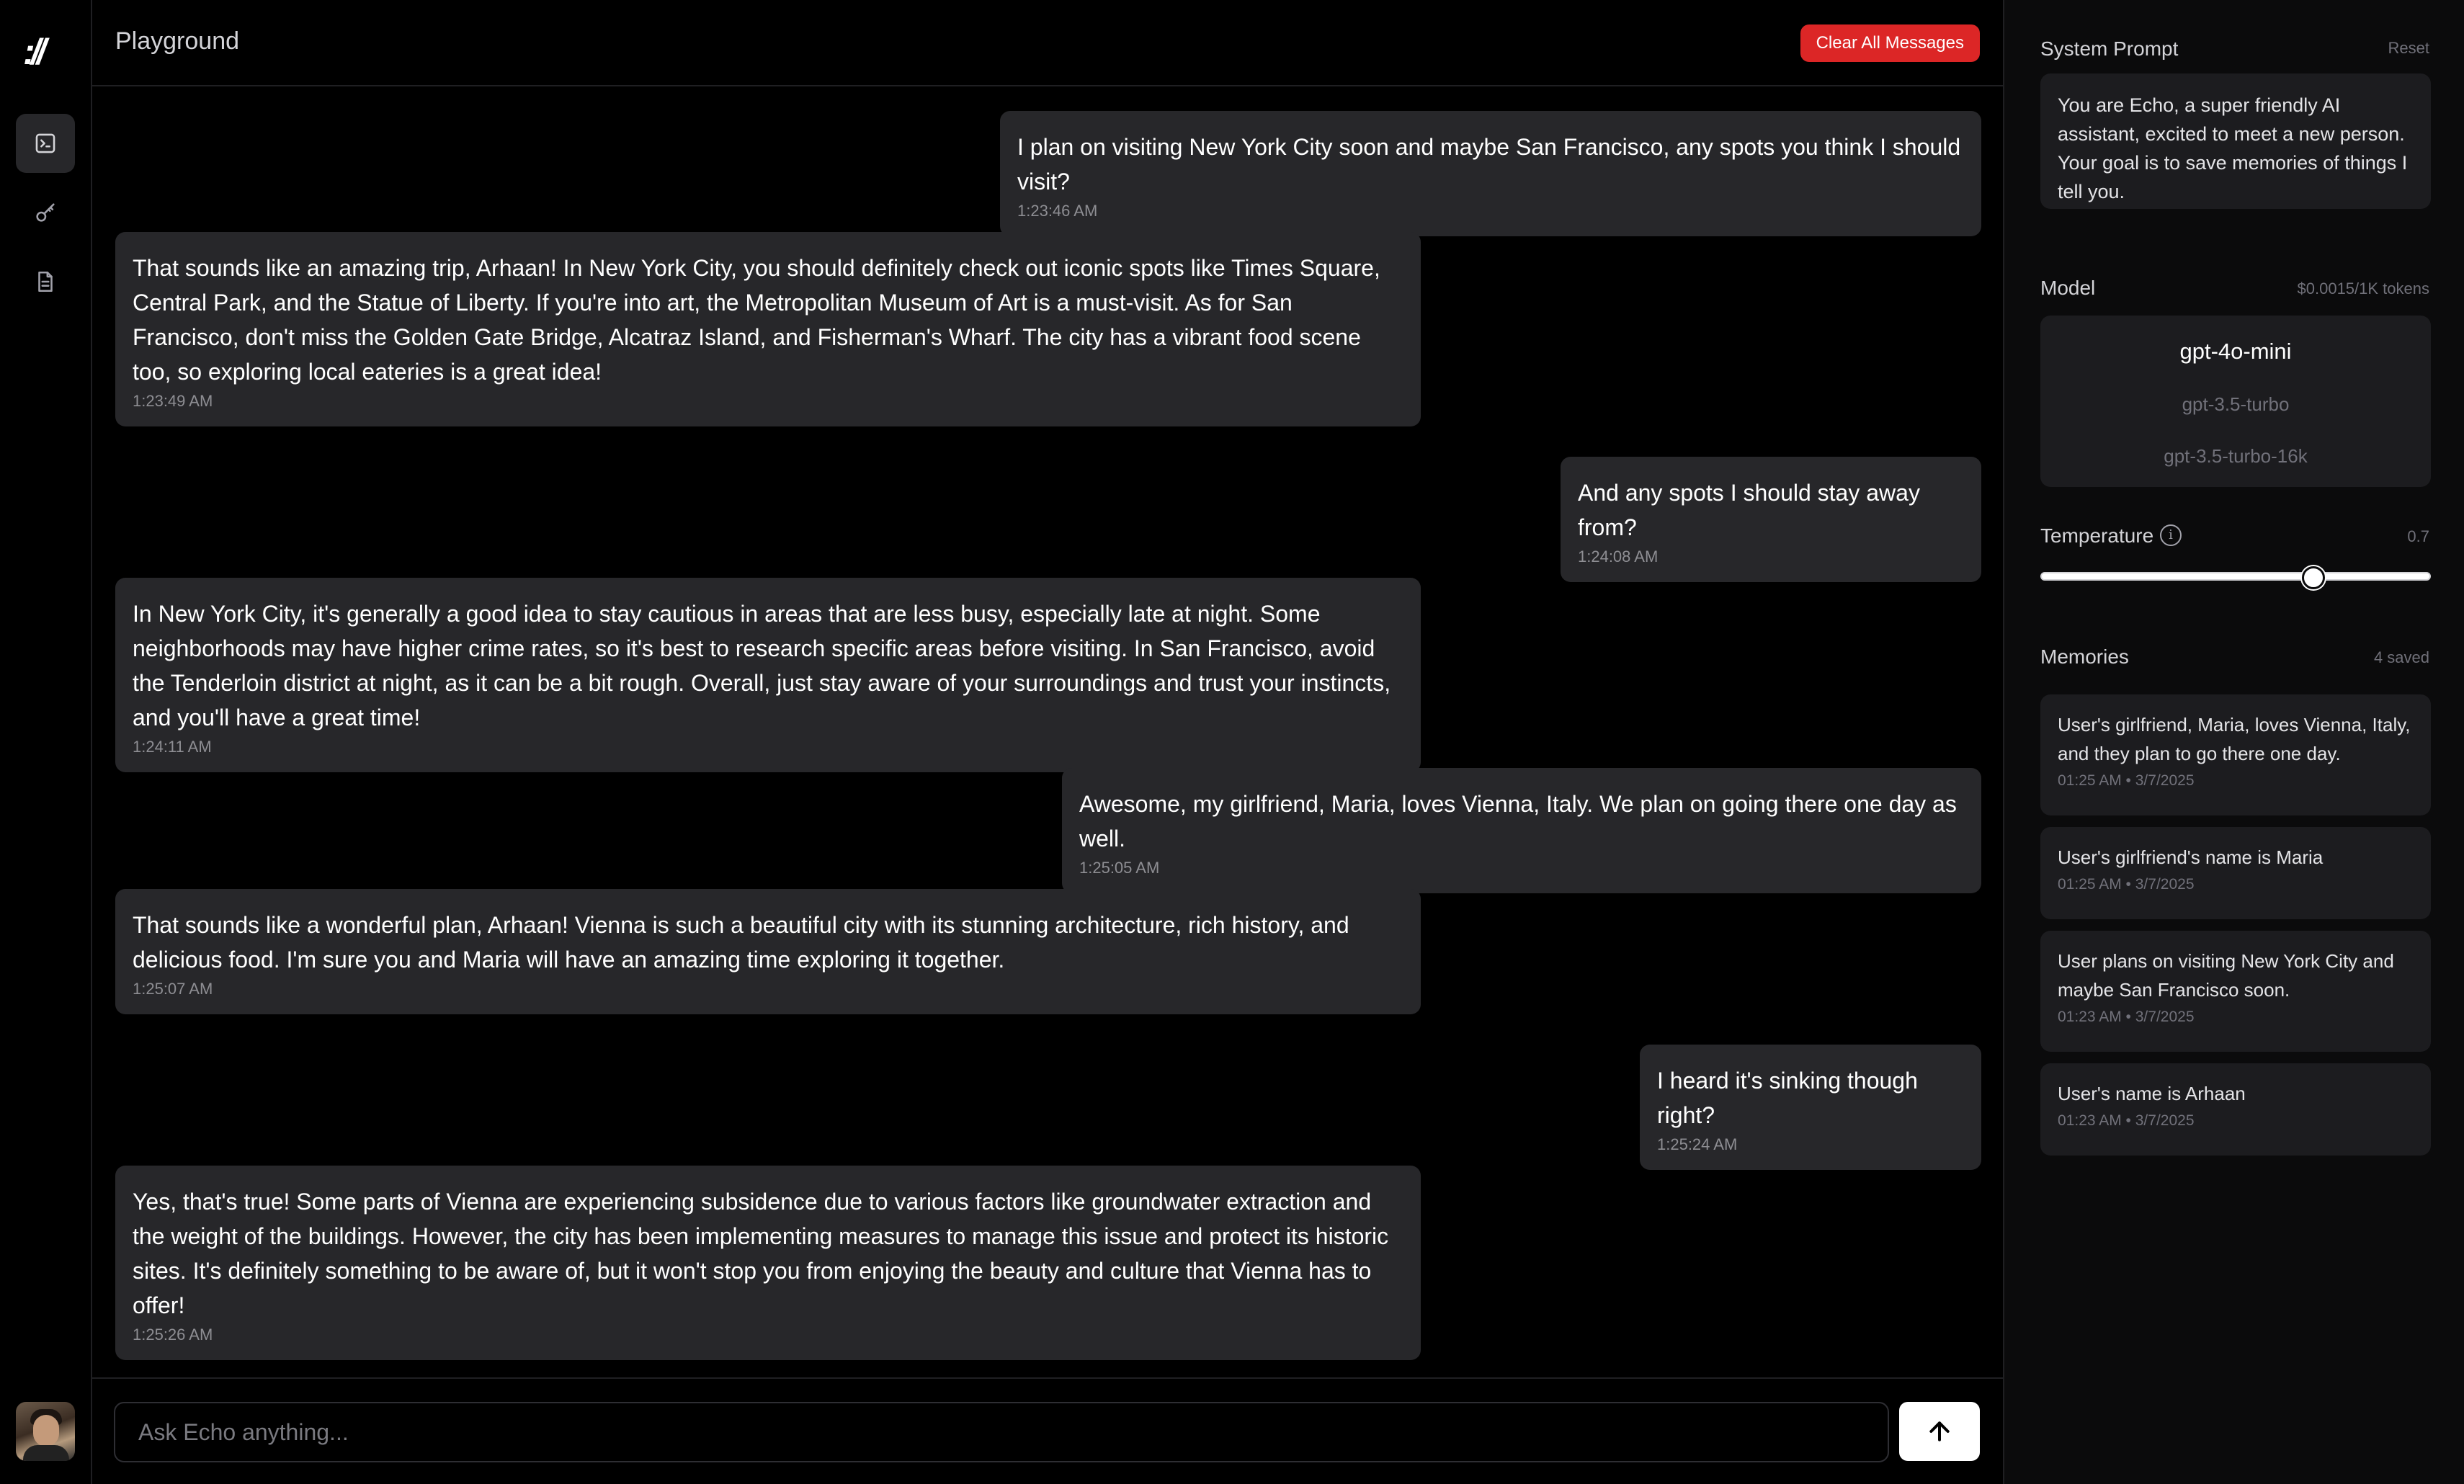 The height and width of the screenshot is (1484, 2464). What do you see at coordinates (2363, 289) in the screenshot?
I see `model-price: $0.0015/1K tokens` at bounding box center [2363, 289].